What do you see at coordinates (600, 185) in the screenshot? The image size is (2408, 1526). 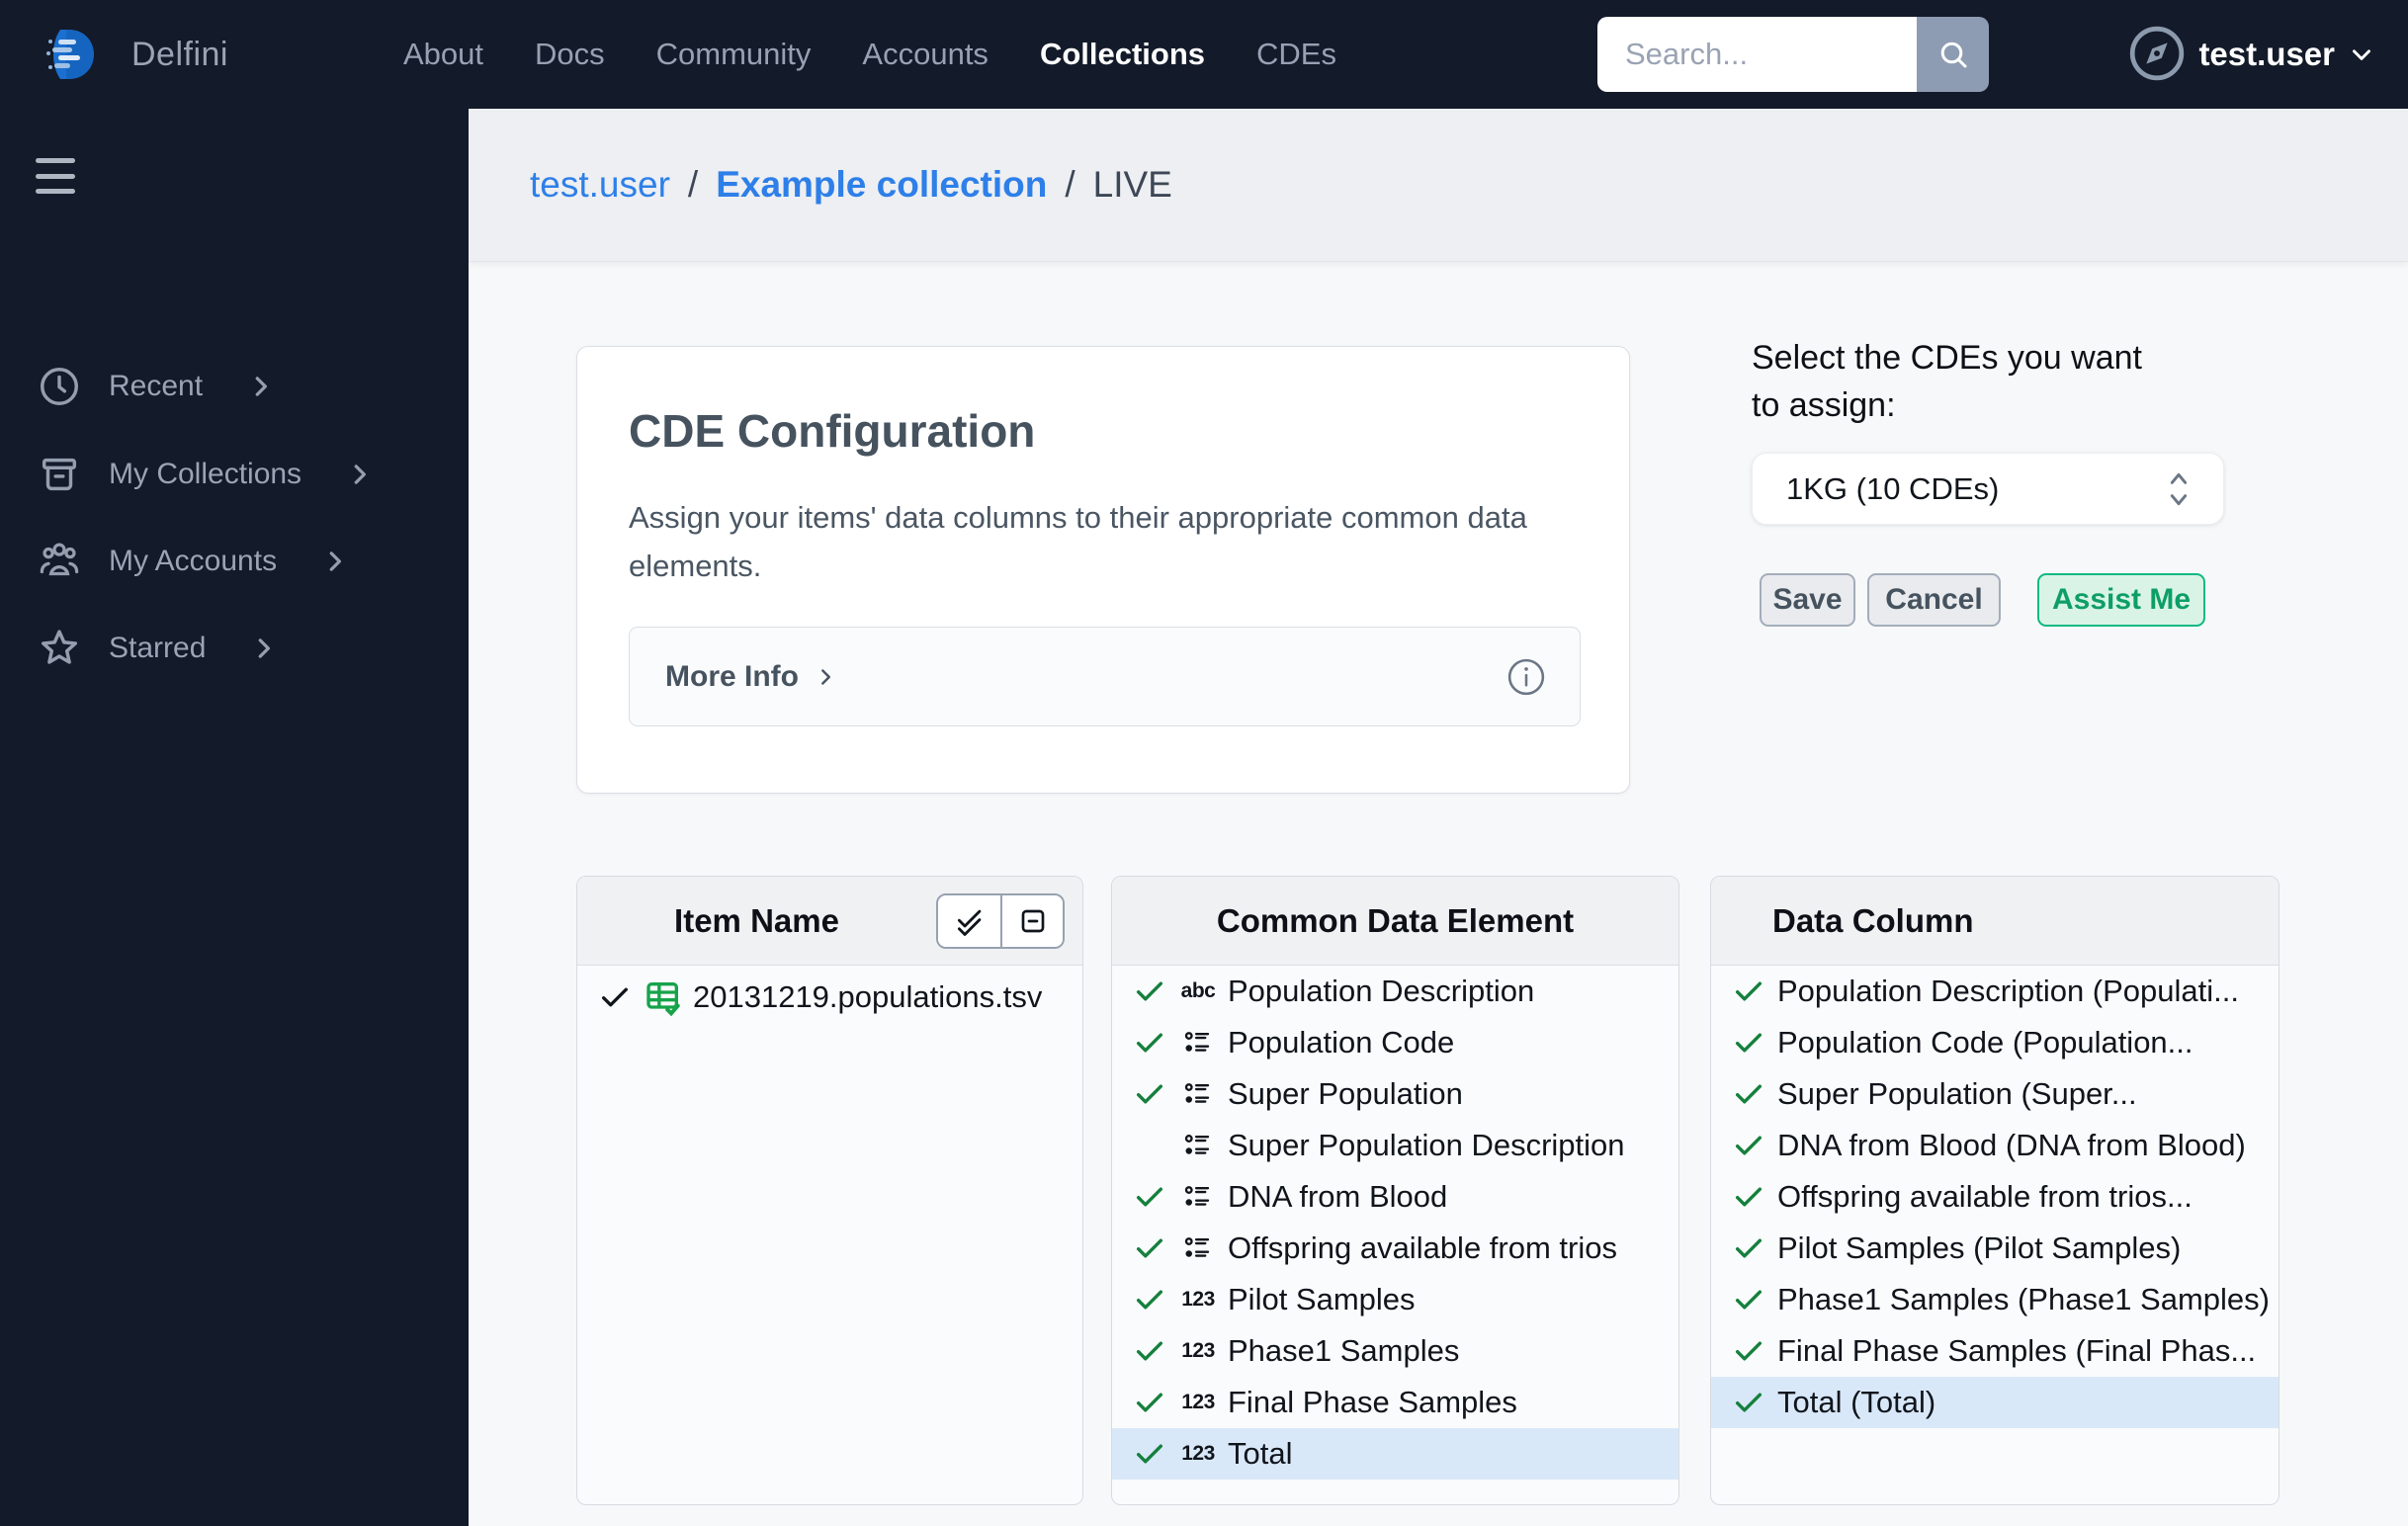 I see `breadcrumb-user-link: test.user` at bounding box center [600, 185].